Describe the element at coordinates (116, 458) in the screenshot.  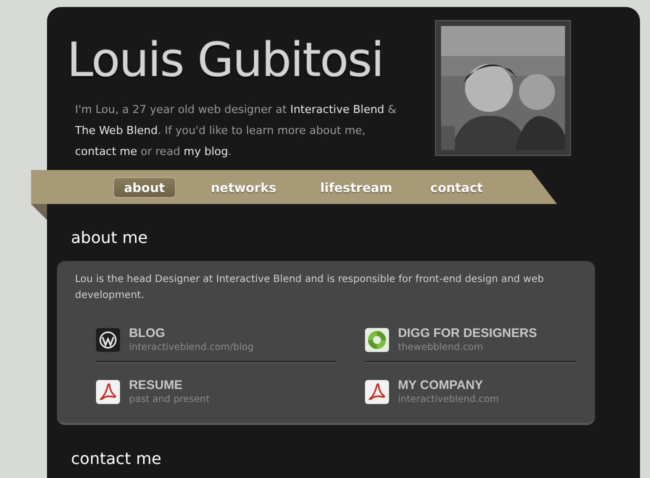
I see `section-heading: contact me` at that location.